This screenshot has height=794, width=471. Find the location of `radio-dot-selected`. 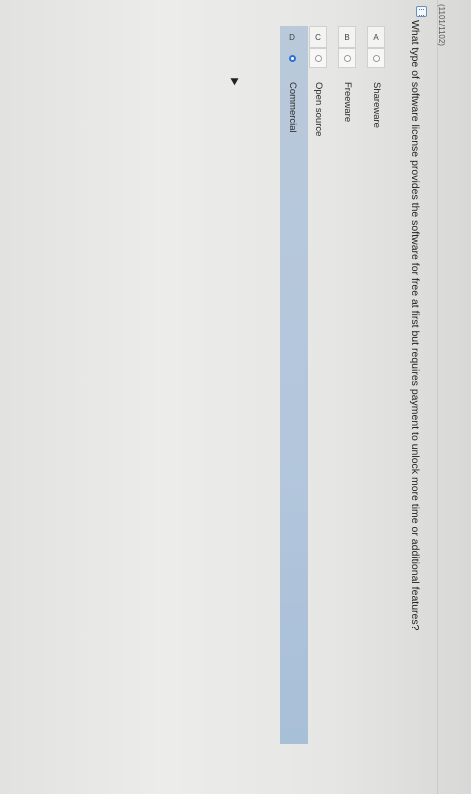

radio-dot-selected is located at coordinates (292, 58).